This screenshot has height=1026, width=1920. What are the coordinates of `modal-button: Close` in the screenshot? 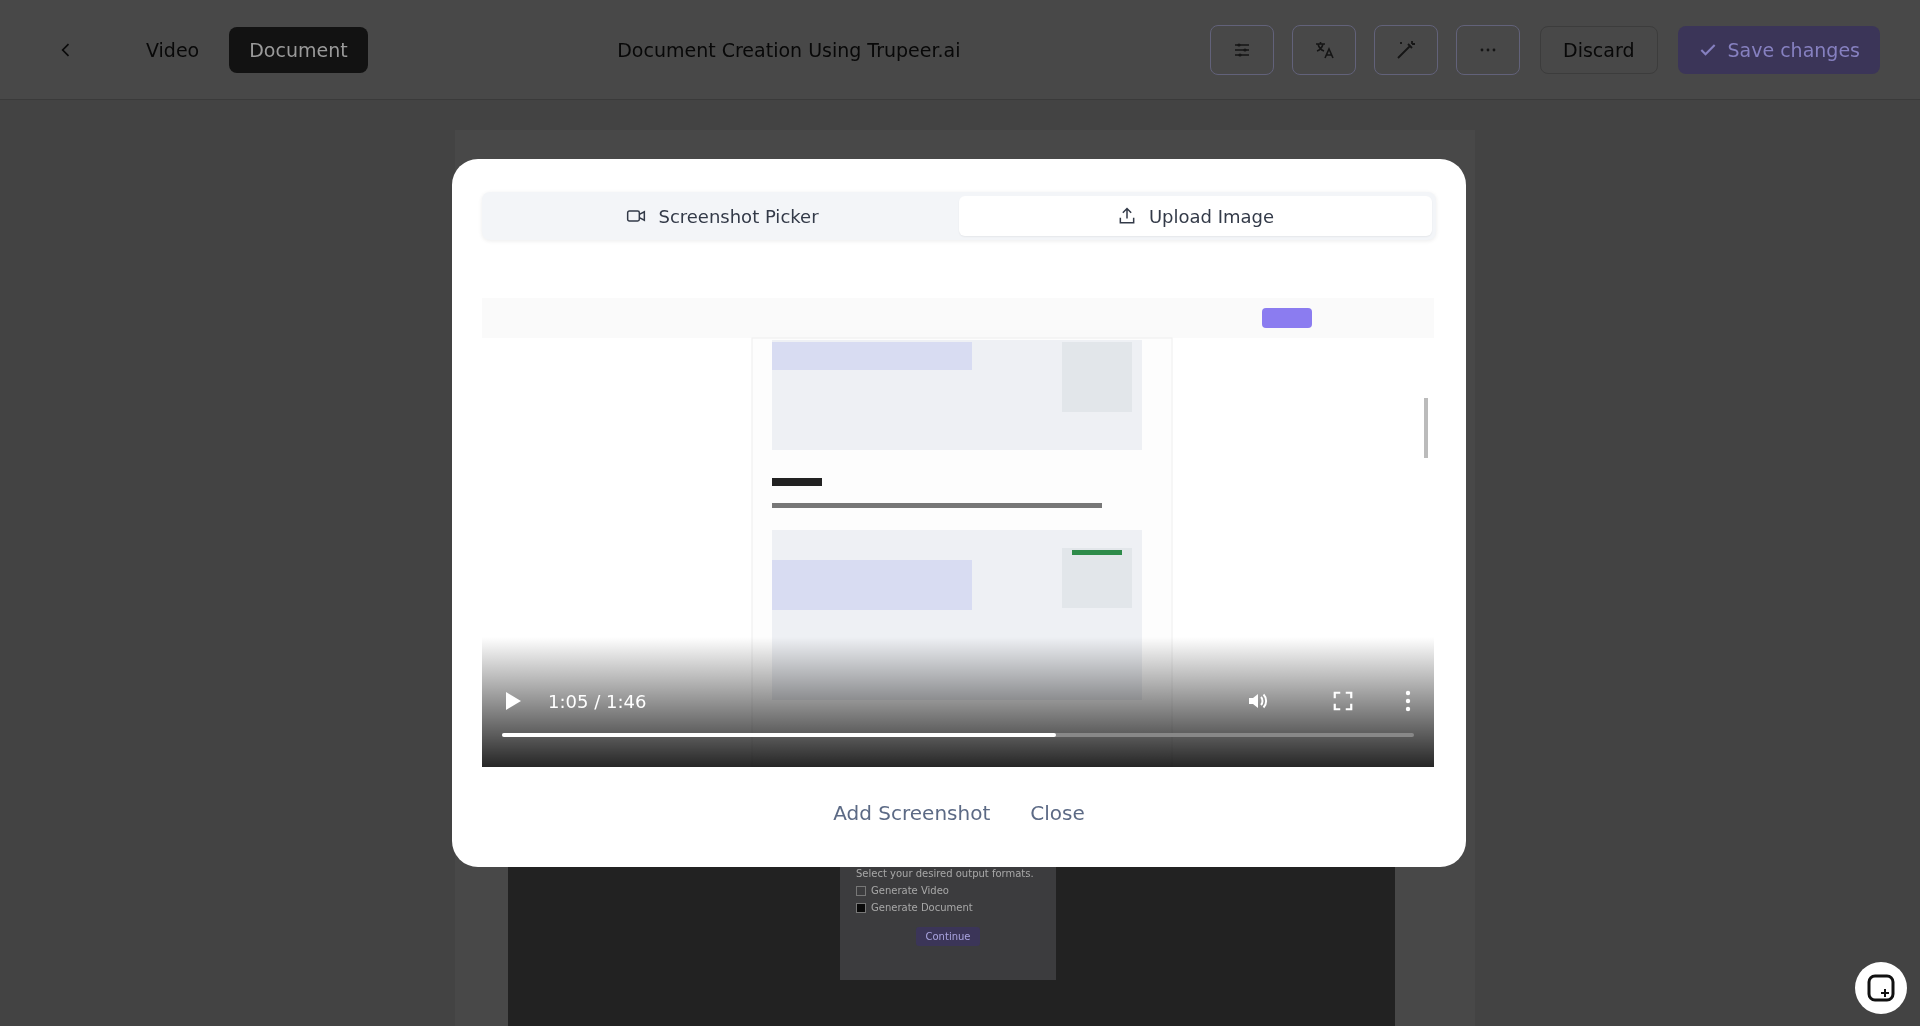 It's located at (1057, 813).